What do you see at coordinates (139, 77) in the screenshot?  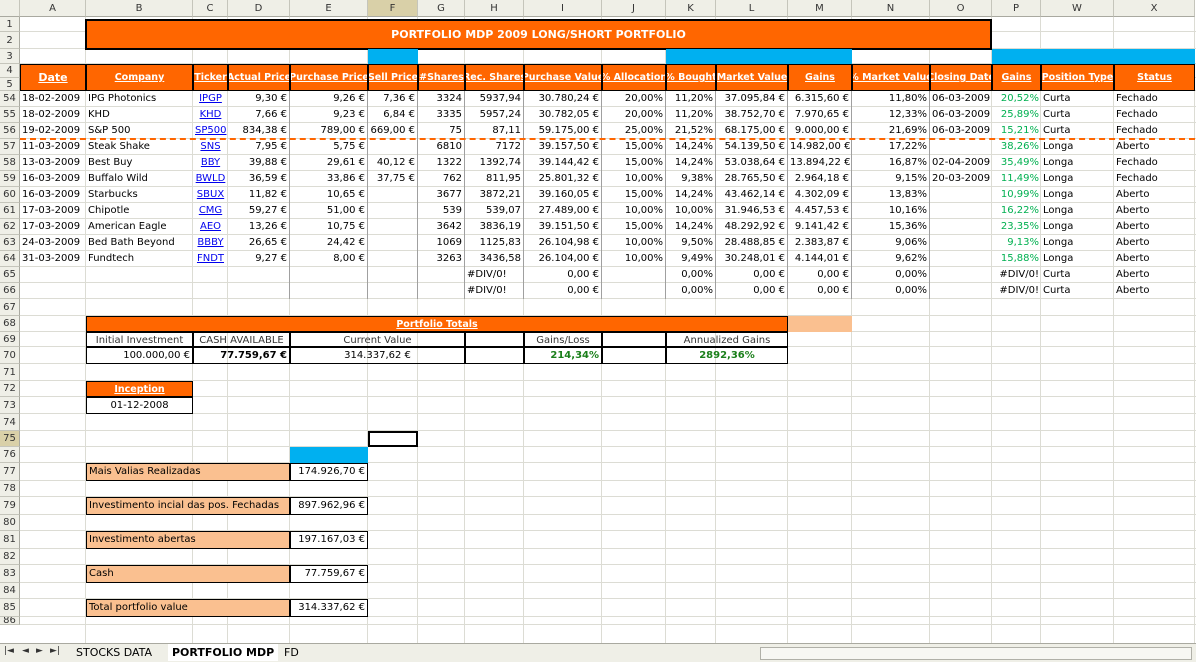 I see `column-title-1: Company` at bounding box center [139, 77].